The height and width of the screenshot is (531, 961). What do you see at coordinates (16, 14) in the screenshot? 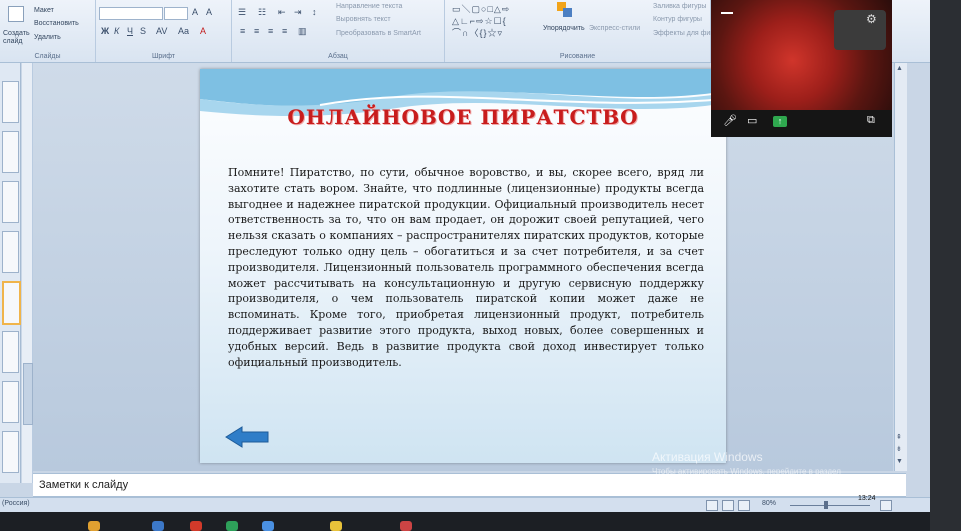
I see `new-slide-icon` at bounding box center [16, 14].